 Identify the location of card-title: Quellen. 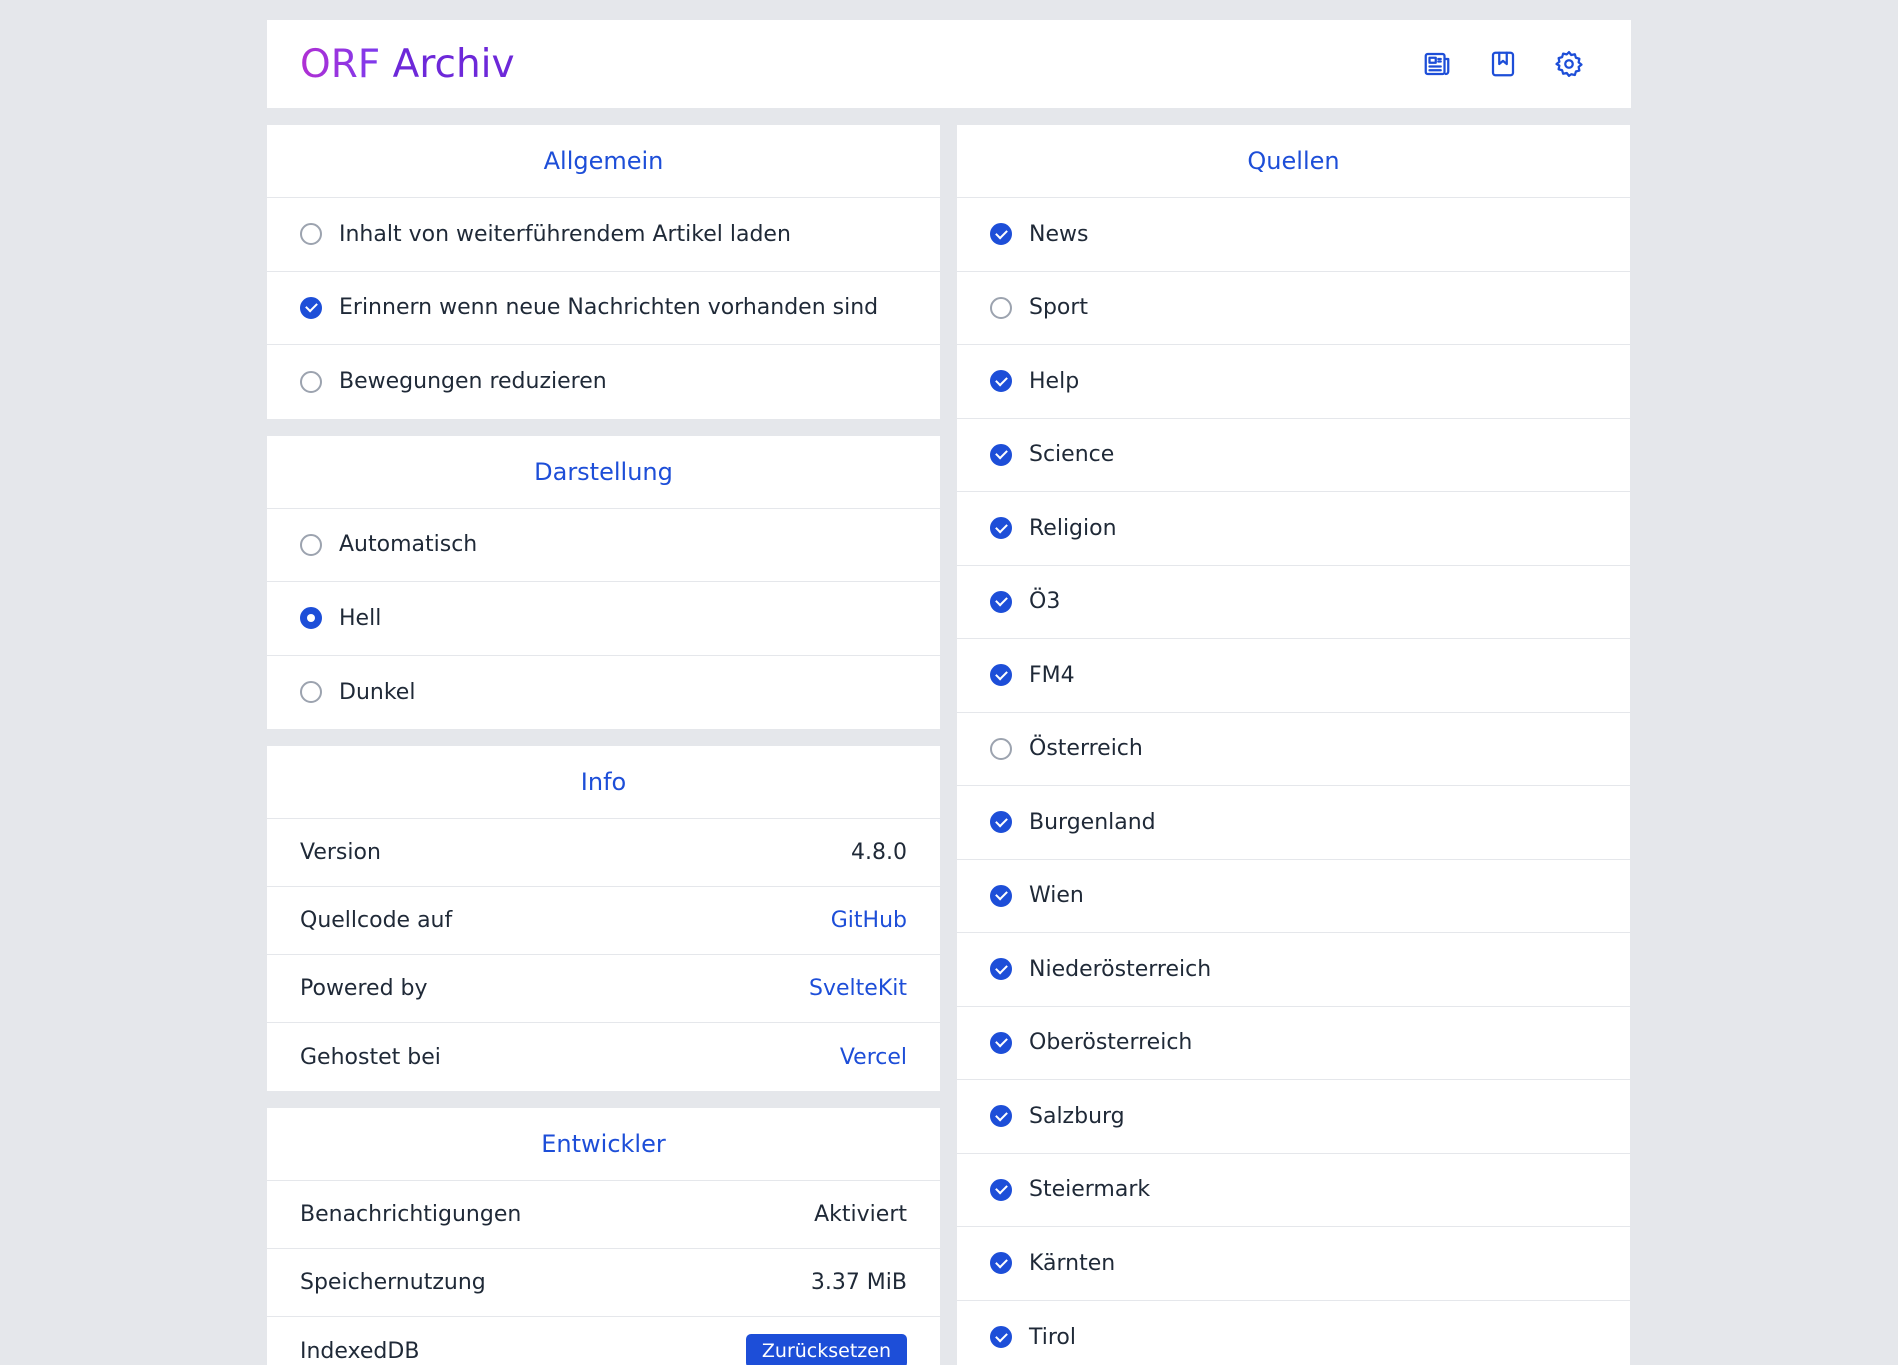
(1293, 161).